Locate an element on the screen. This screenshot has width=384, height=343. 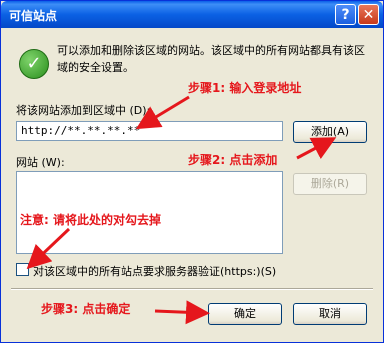
arrow-step1 is located at coordinates (162, 112).